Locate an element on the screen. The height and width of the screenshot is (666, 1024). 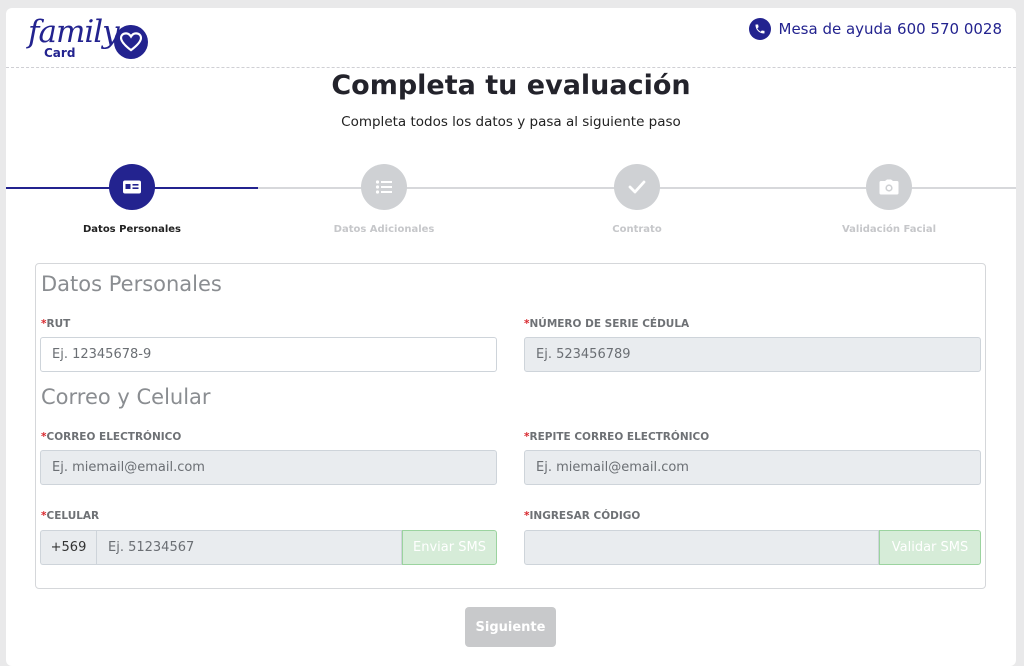
id-card-icon is located at coordinates (132, 187).